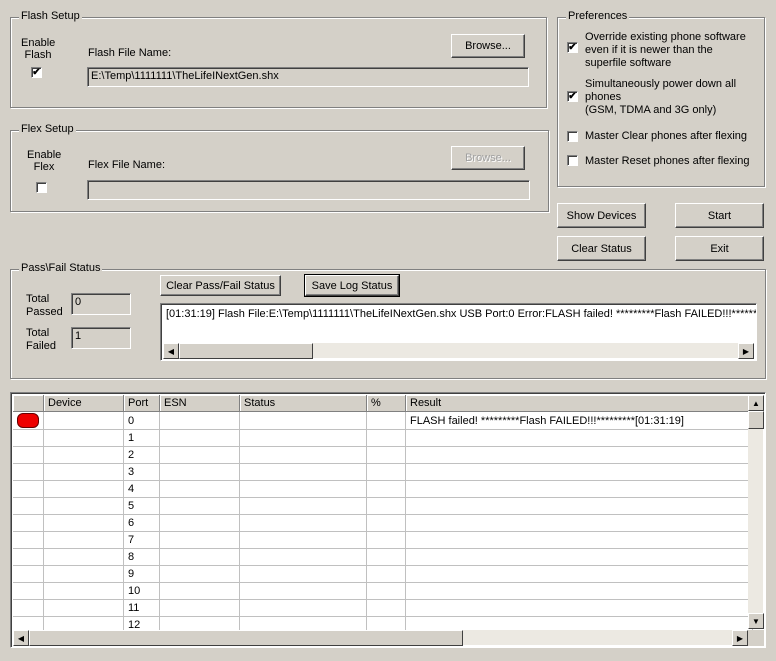 The width and height of the screenshot is (776, 661). What do you see at coordinates (572, 96) in the screenshot?
I see `power-down-checkbox: ✔` at bounding box center [572, 96].